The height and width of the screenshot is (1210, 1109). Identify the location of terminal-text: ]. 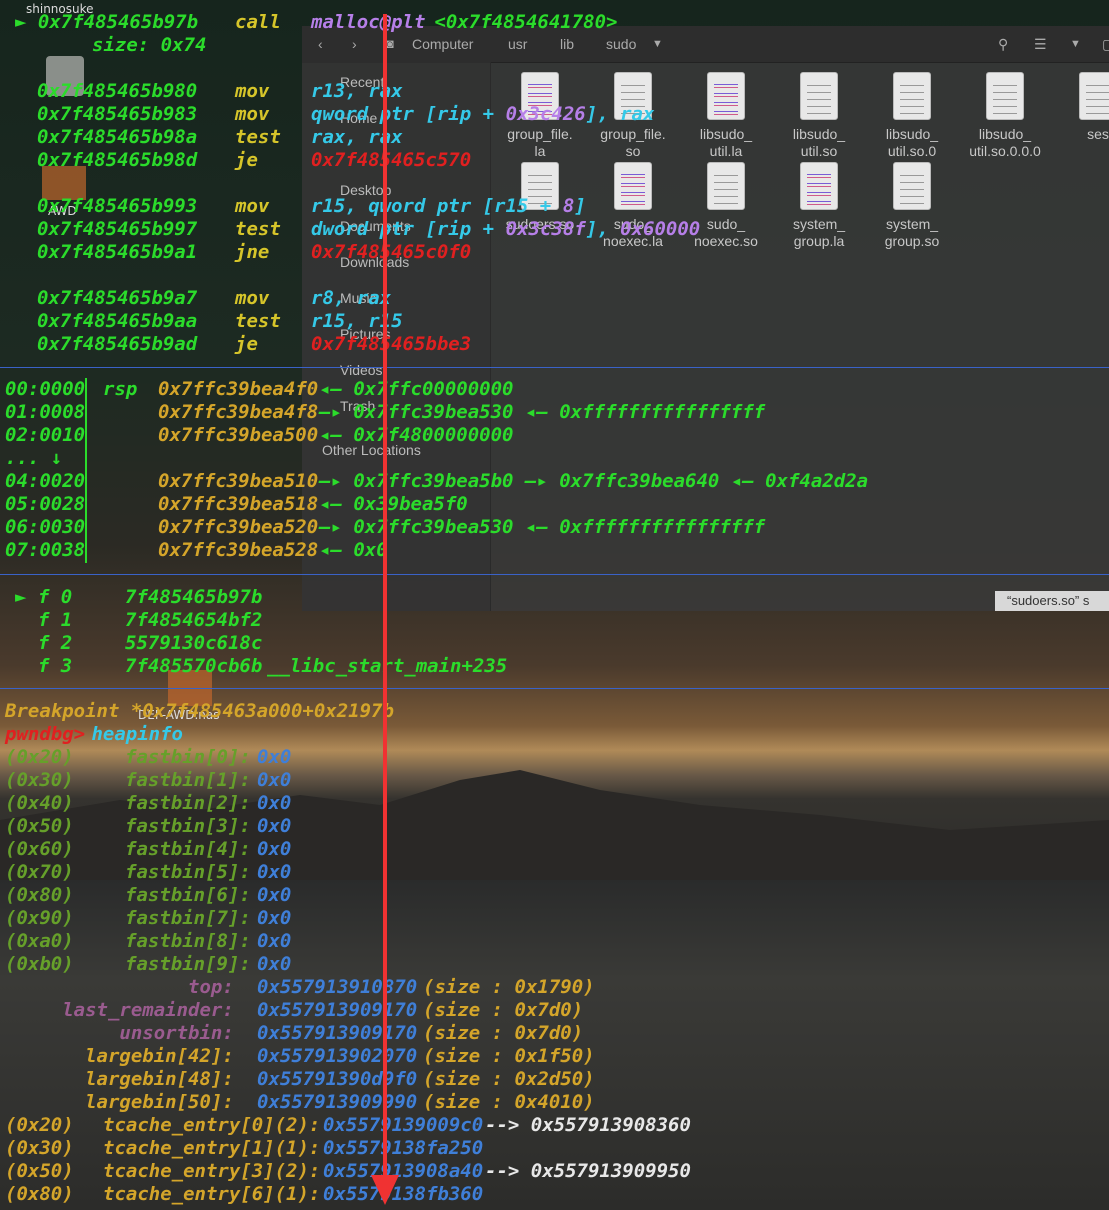
(580, 206).